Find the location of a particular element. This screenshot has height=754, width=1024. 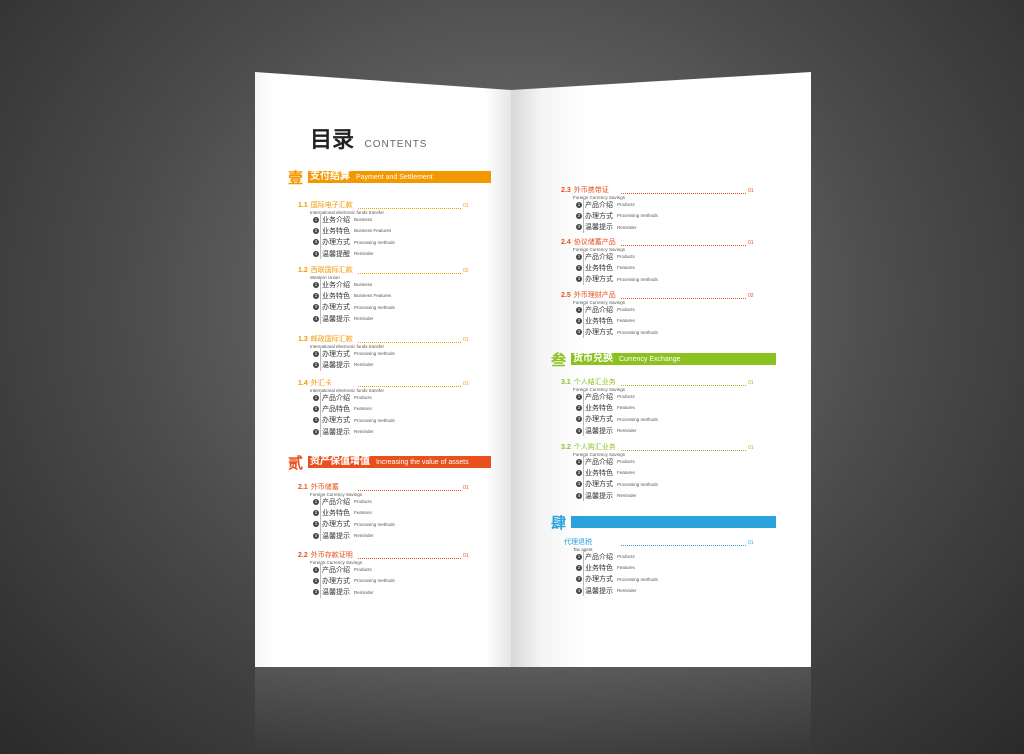

subsection-heading: 2.4 协议储蓄产品 is located at coordinates (593, 242).